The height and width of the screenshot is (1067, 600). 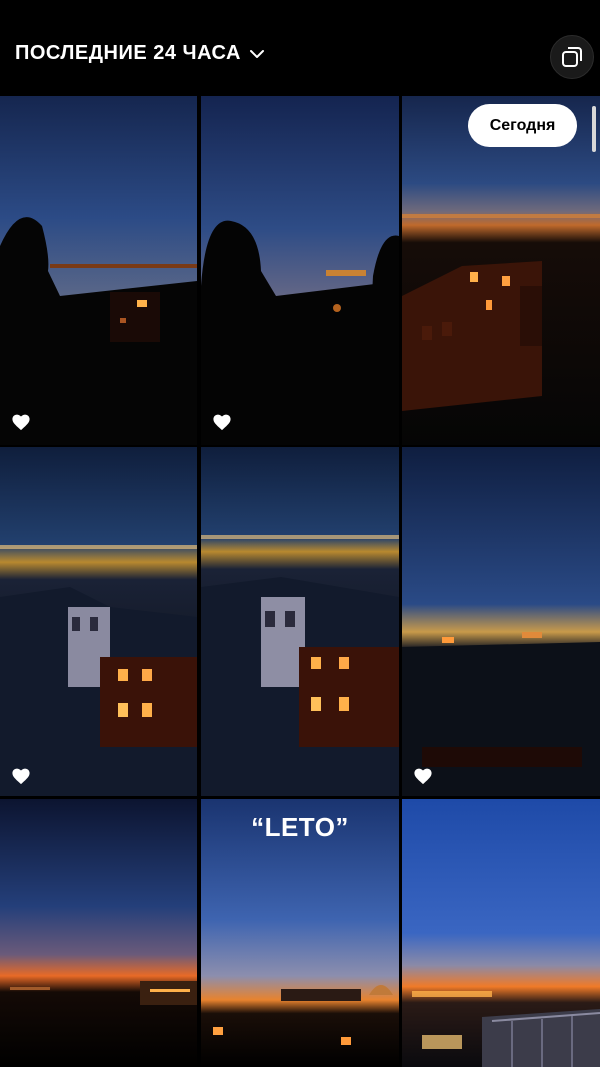 What do you see at coordinates (594, 129) in the screenshot?
I see `scrollbar` at bounding box center [594, 129].